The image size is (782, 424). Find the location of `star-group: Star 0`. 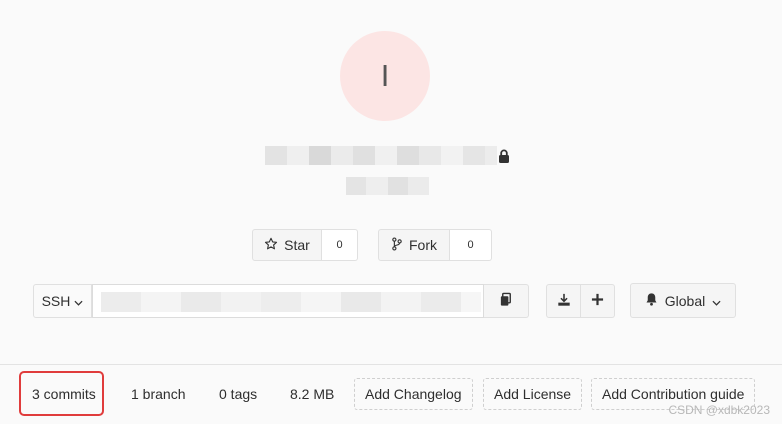

star-group: Star 0 is located at coordinates (305, 245).